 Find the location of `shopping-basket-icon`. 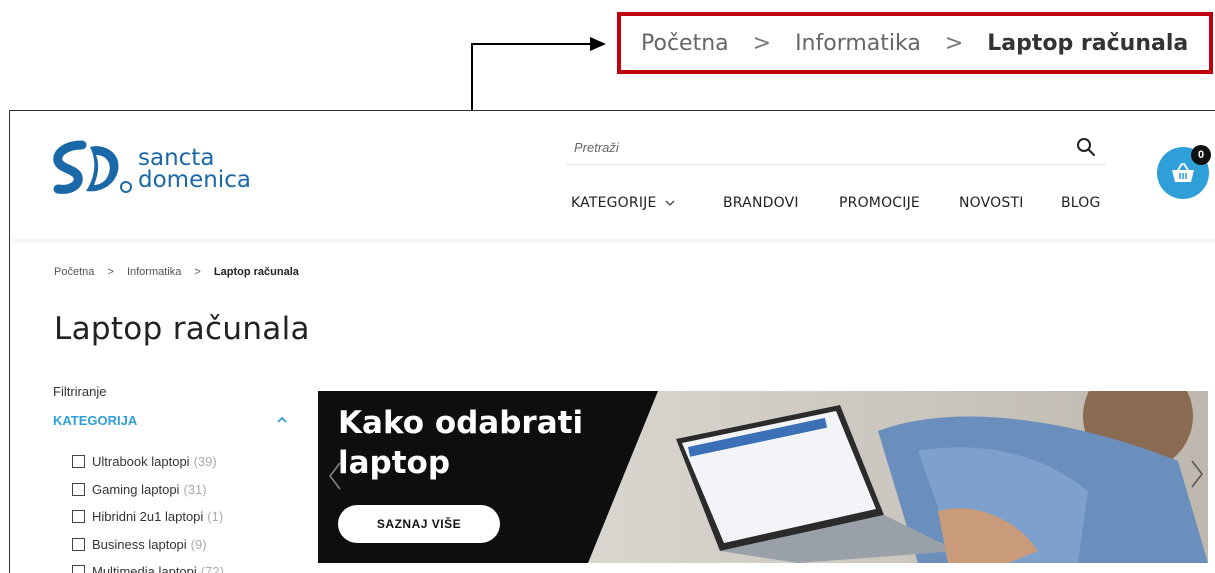

shopping-basket-icon is located at coordinates (1183, 172).